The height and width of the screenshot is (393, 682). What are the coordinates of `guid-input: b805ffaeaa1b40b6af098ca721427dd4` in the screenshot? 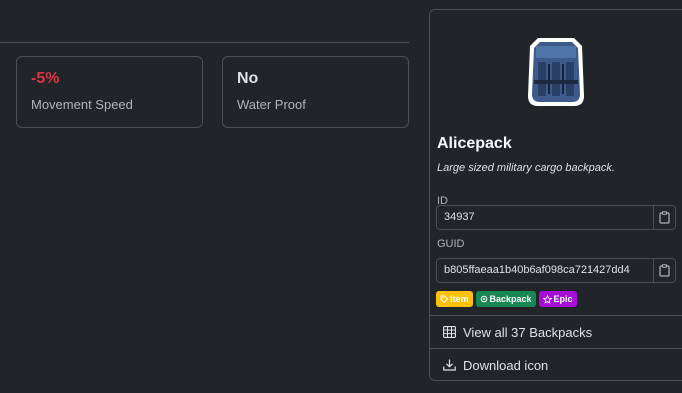 It's located at (545, 270).